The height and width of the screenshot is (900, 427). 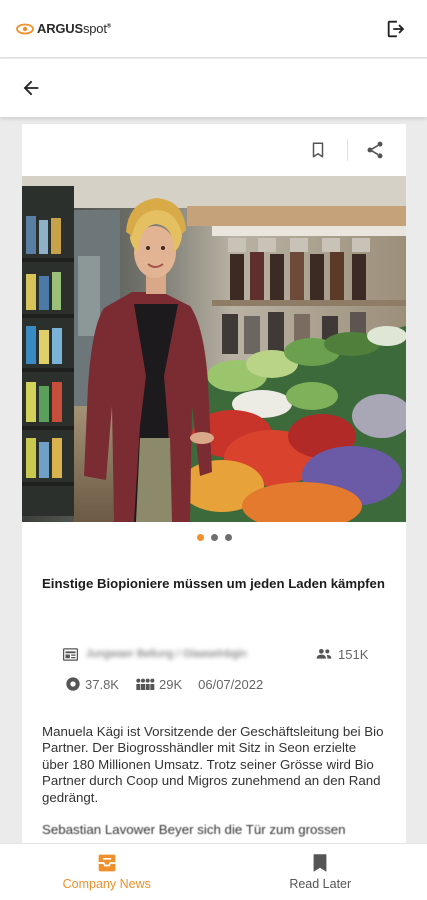 What do you see at coordinates (231, 684) in the screenshot?
I see `article-date: 06/07/2022` at bounding box center [231, 684].